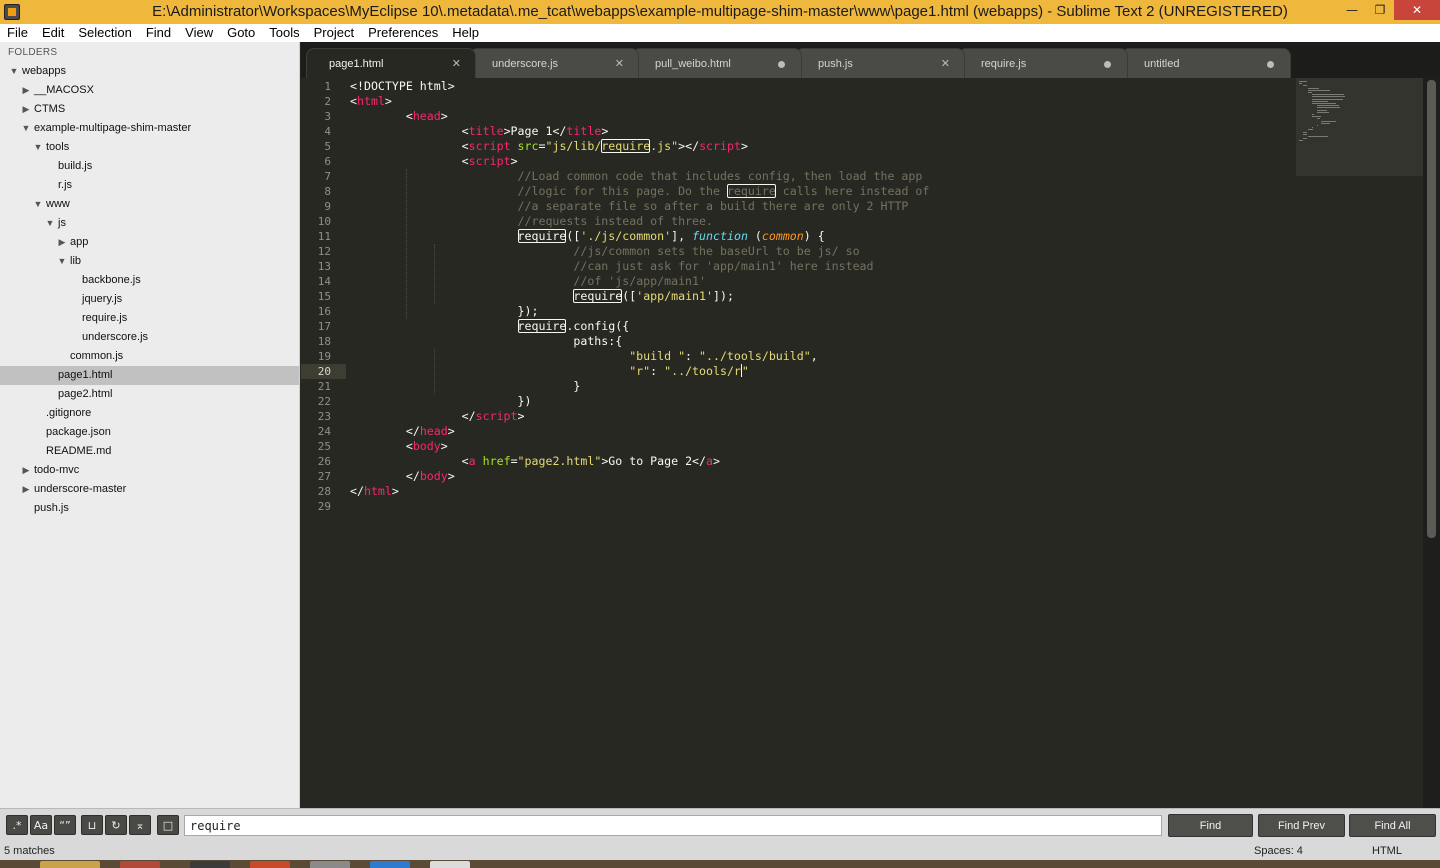 This screenshot has height=868, width=1440. Describe the element at coordinates (673, 825) in the screenshot. I see `find-input` at that location.